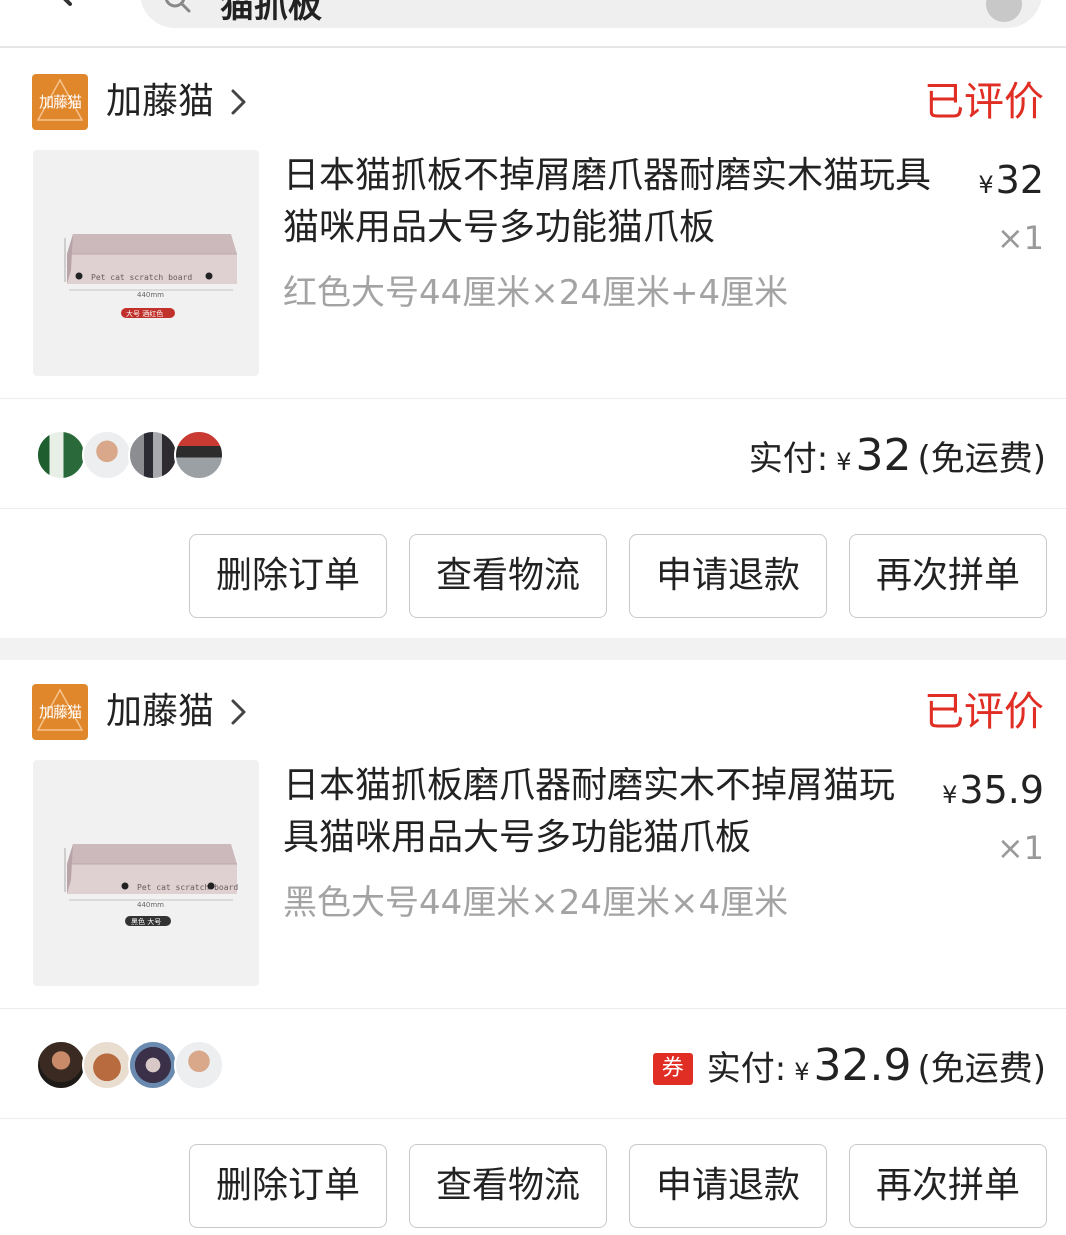 The height and width of the screenshot is (1235, 1066). What do you see at coordinates (591, 14) in the screenshot?
I see `search-input: 猫抓板` at bounding box center [591, 14].